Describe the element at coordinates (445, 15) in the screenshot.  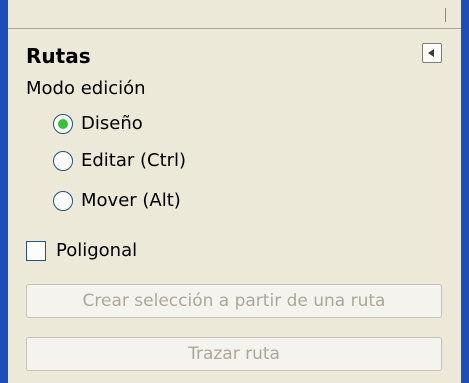
I see `divider-tick` at that location.